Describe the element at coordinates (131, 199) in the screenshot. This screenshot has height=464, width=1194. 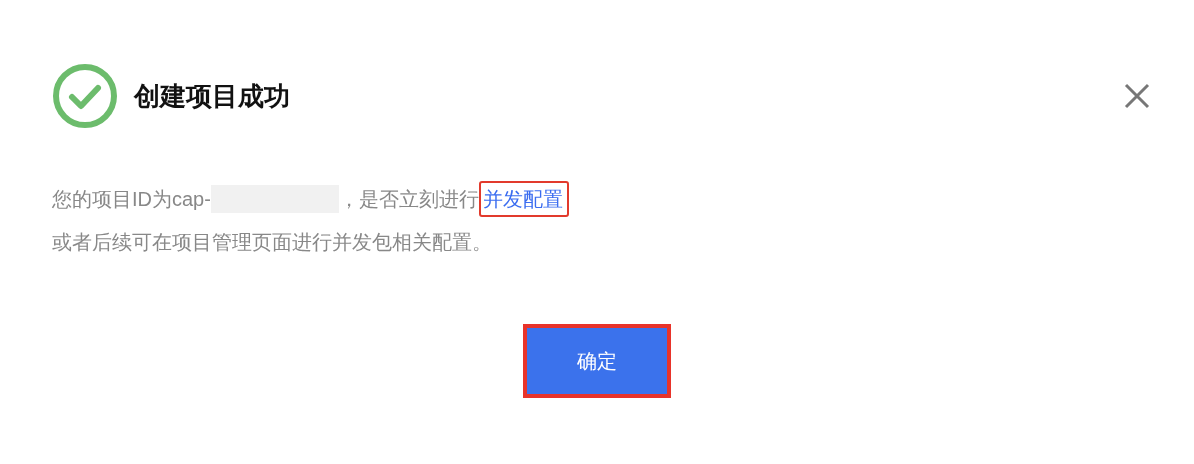
I see `message-text: 您的项目ID为cap-` at that location.